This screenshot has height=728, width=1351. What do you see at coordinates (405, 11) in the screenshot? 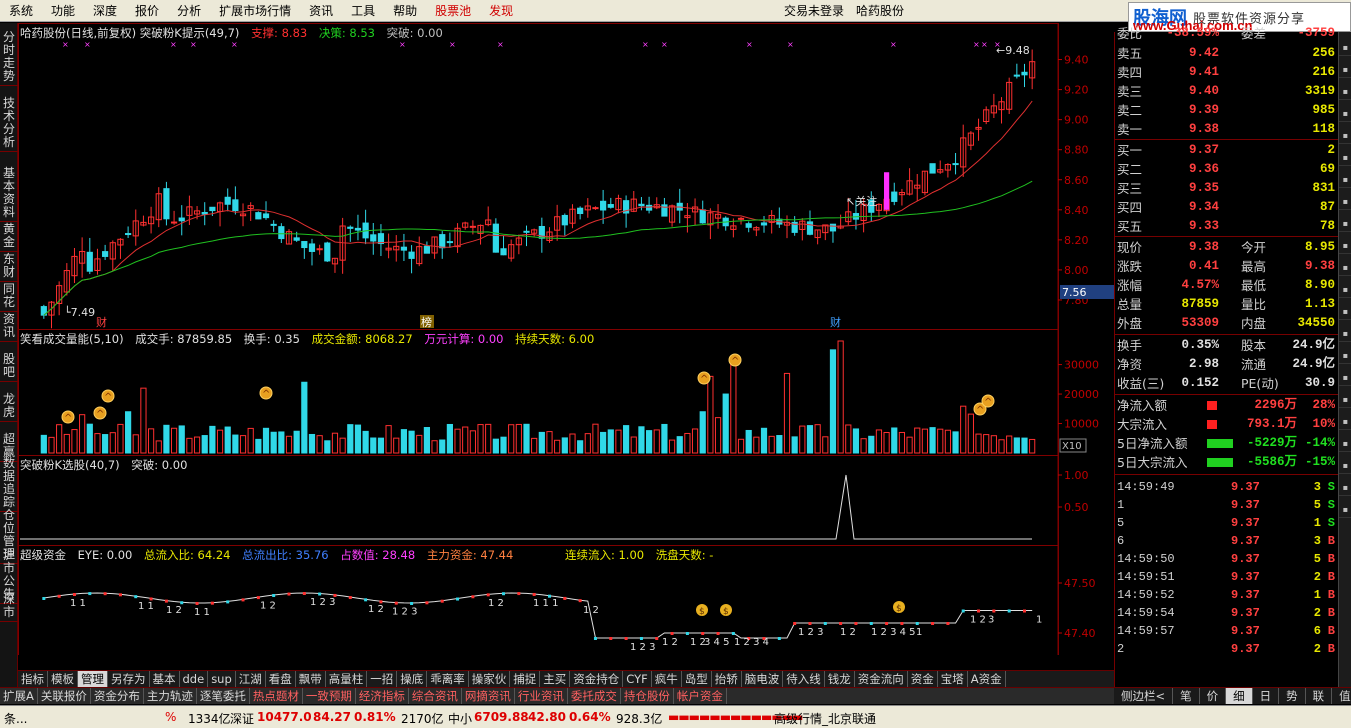
I see `menu-help: 帮助` at bounding box center [405, 11].